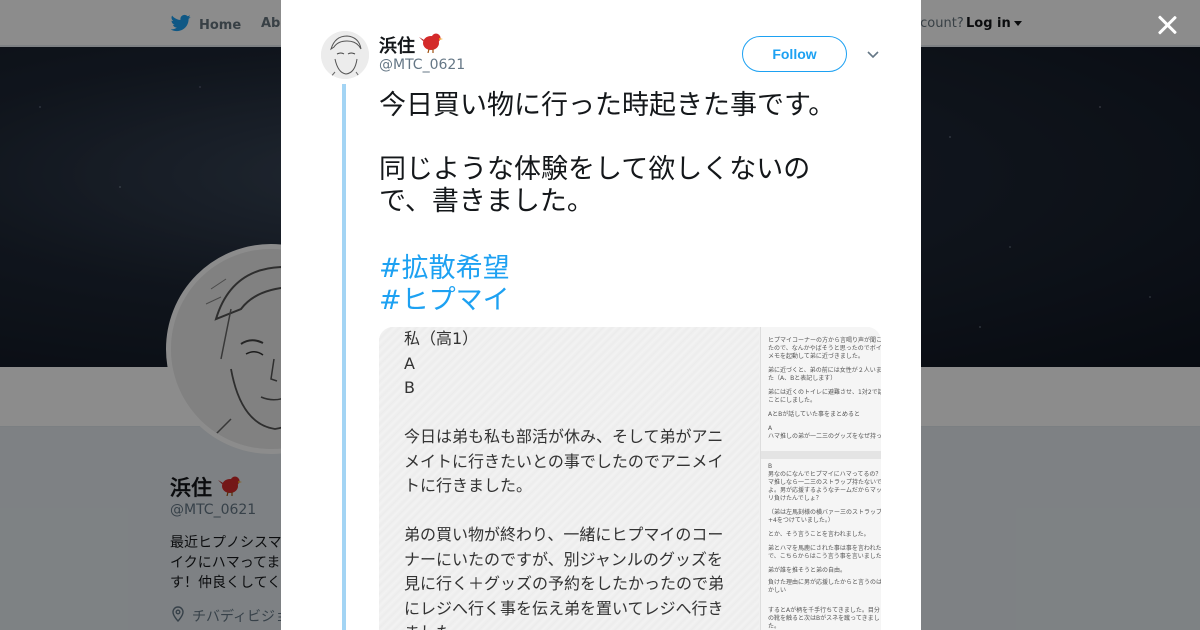 The height and width of the screenshot is (630, 1200). I want to click on follow-button: Follow, so click(794, 54).